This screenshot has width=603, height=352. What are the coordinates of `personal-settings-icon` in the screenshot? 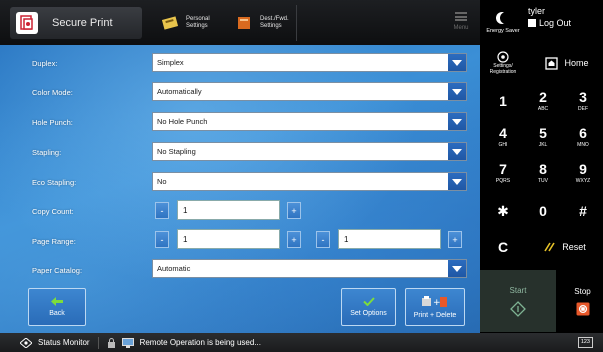 It's located at (170, 23).